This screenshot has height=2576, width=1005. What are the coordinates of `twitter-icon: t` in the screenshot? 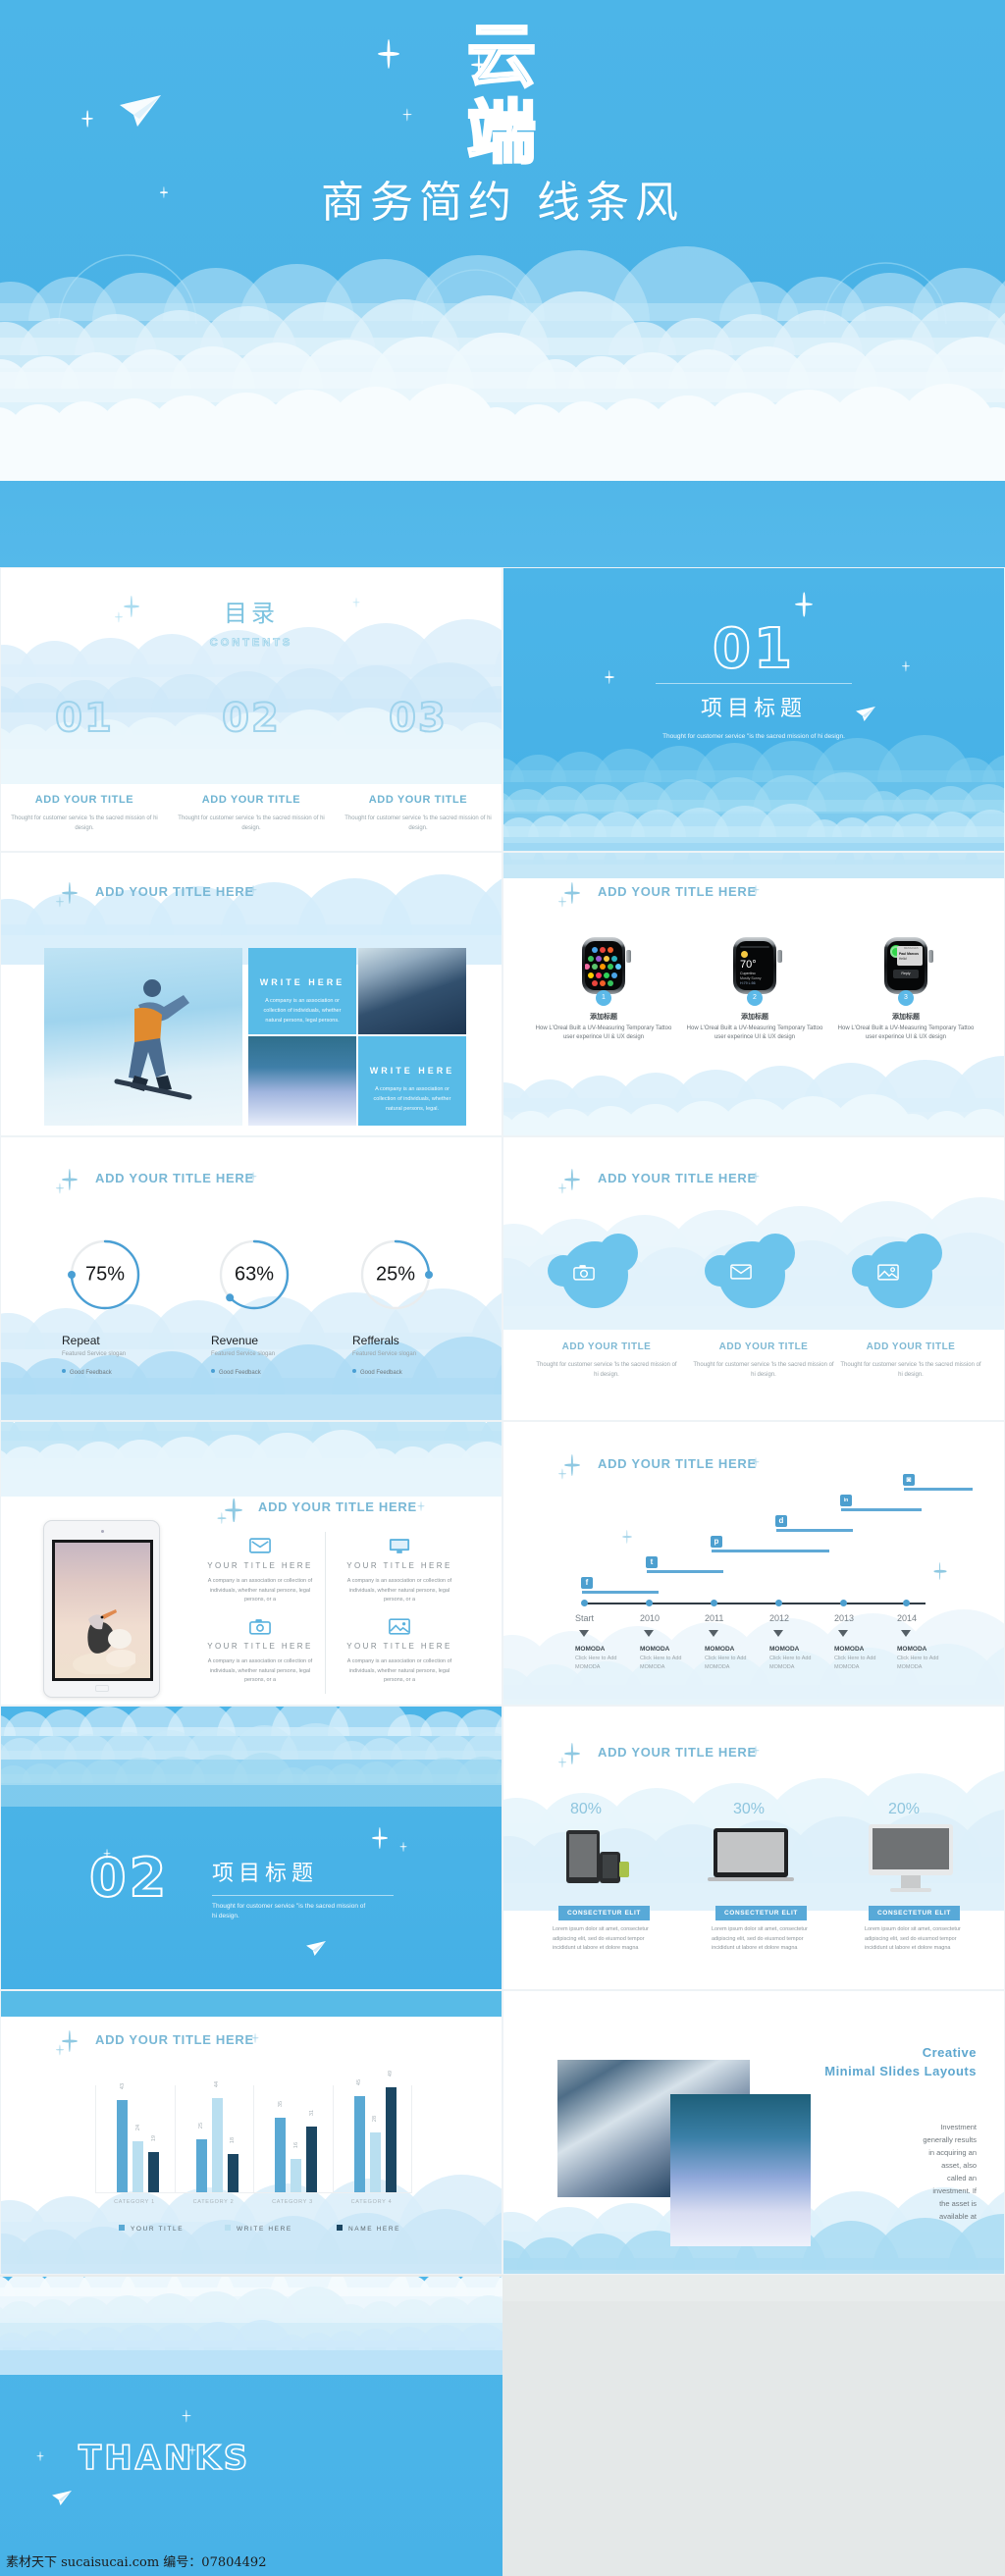 It's located at (652, 1562).